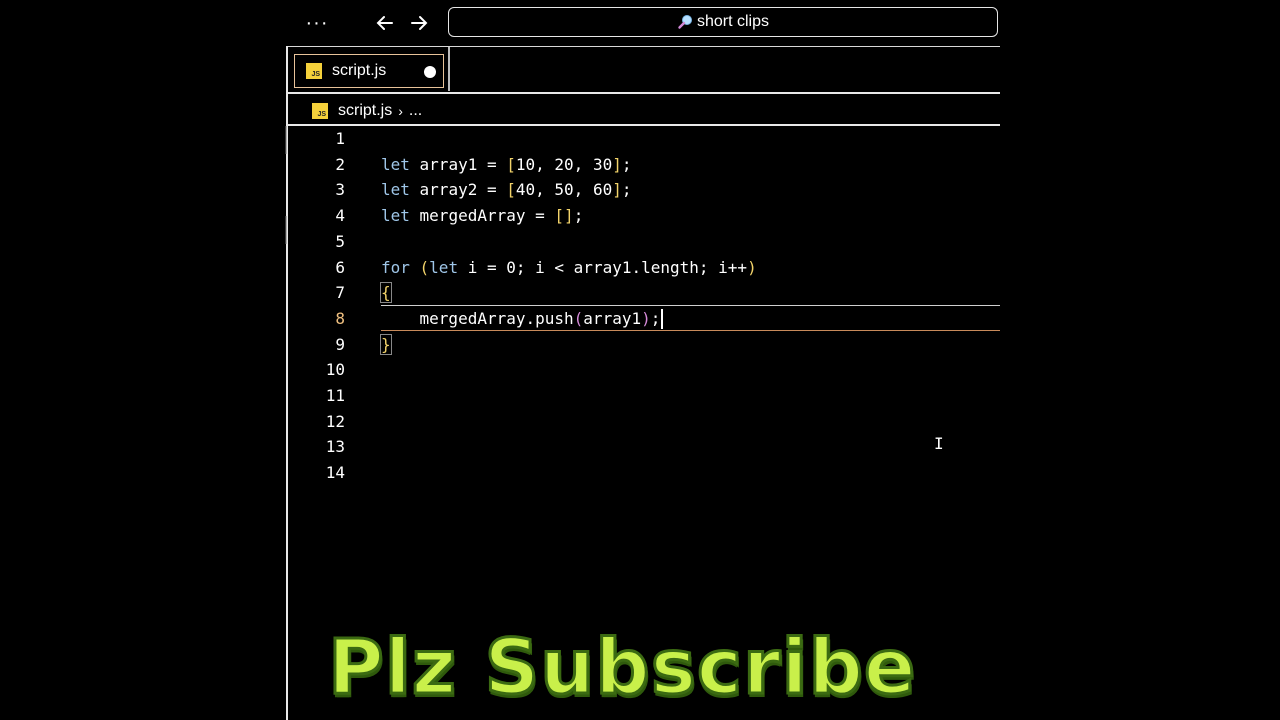 The width and height of the screenshot is (1280, 720). I want to click on paren: (, so click(578, 318).